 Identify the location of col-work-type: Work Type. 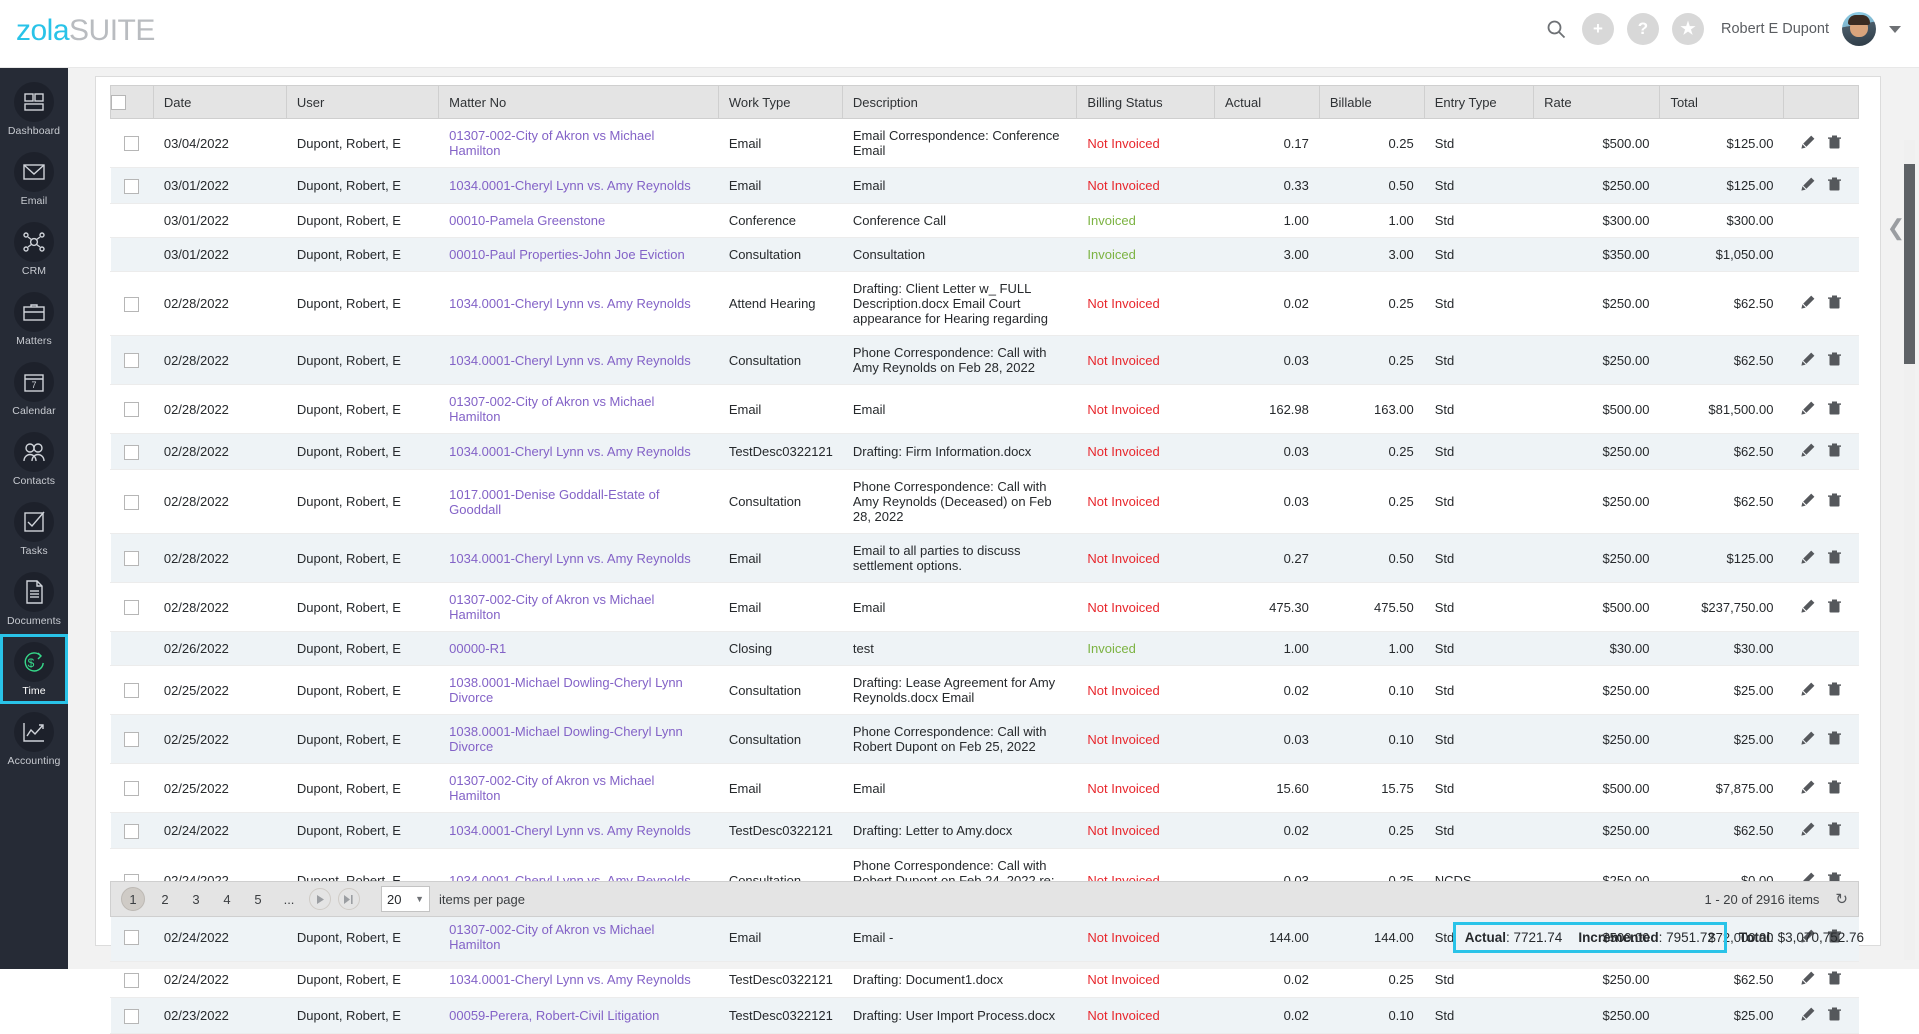
(780, 102).